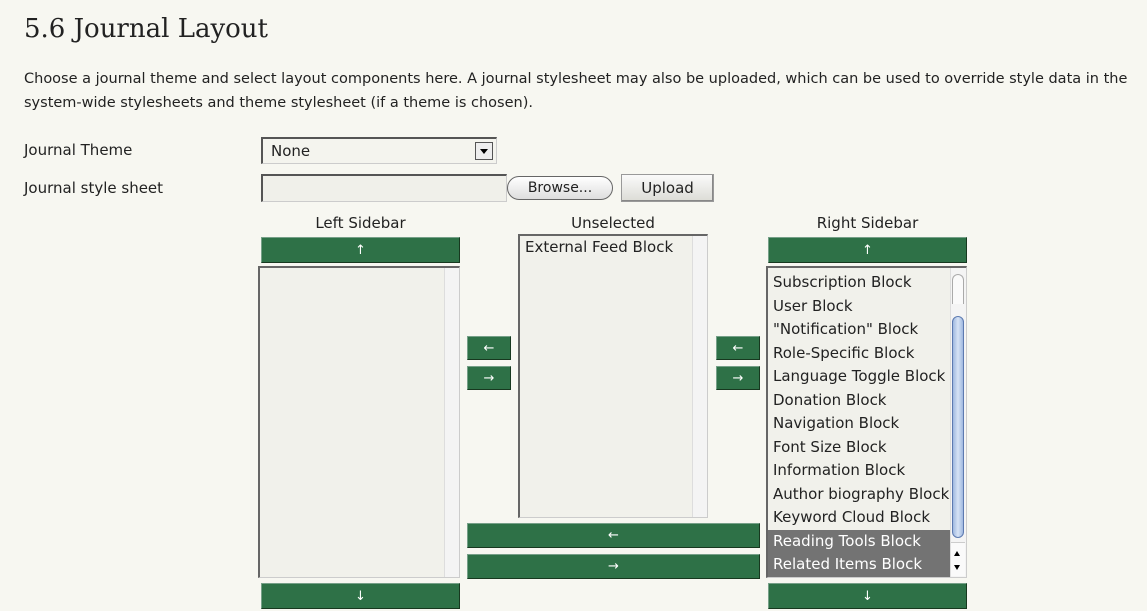  I want to click on stylesheet-file-field, so click(384, 188).